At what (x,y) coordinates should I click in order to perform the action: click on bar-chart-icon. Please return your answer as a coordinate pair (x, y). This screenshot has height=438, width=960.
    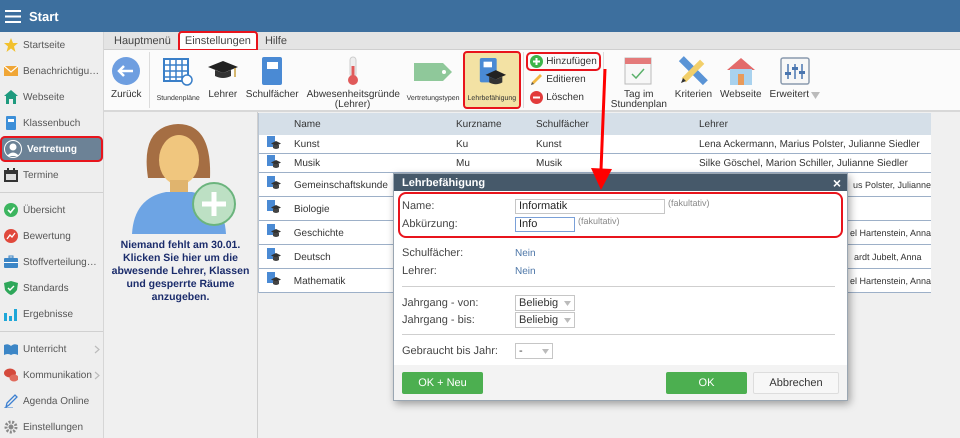
    Looking at the image, I should click on (11, 314).